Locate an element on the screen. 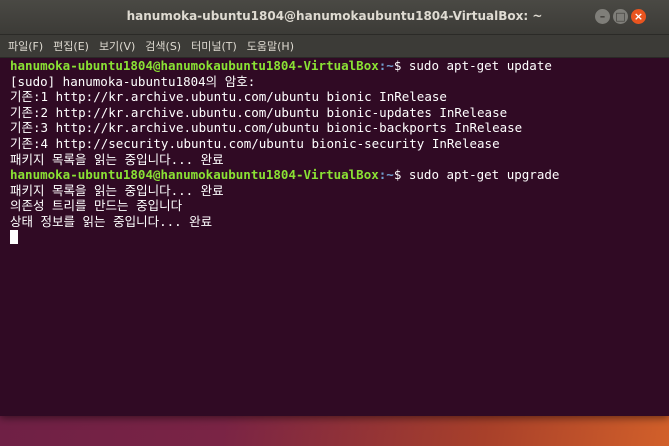  menu-help: 도움말(H) is located at coordinates (270, 46).